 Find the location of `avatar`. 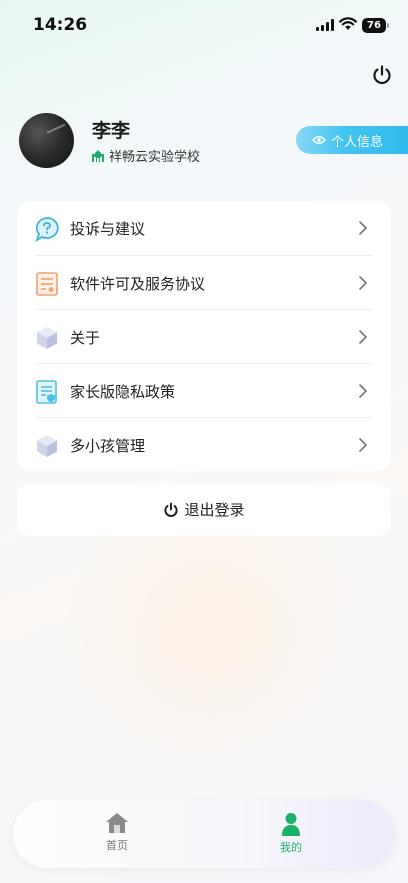

avatar is located at coordinates (46, 140).